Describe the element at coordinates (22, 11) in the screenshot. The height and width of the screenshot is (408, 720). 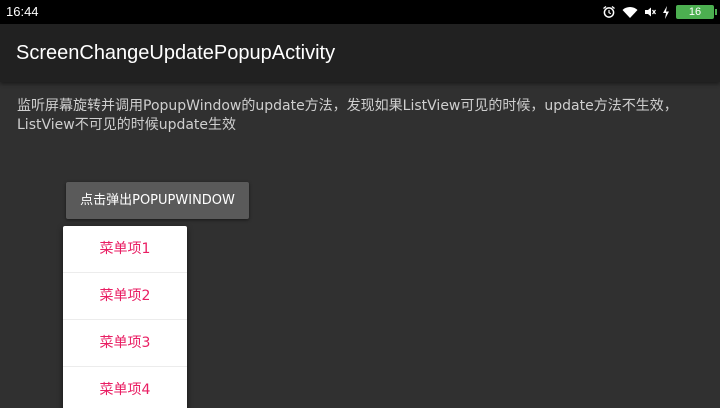
I see `status-time: 16:44` at that location.